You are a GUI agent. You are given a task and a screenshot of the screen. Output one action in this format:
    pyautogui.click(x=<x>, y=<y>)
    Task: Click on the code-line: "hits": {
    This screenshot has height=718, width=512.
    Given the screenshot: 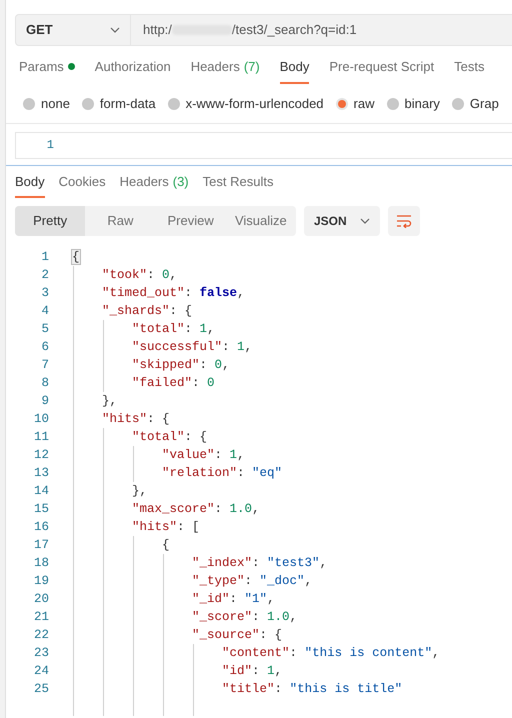 What is the action you would take?
    pyautogui.click(x=135, y=419)
    